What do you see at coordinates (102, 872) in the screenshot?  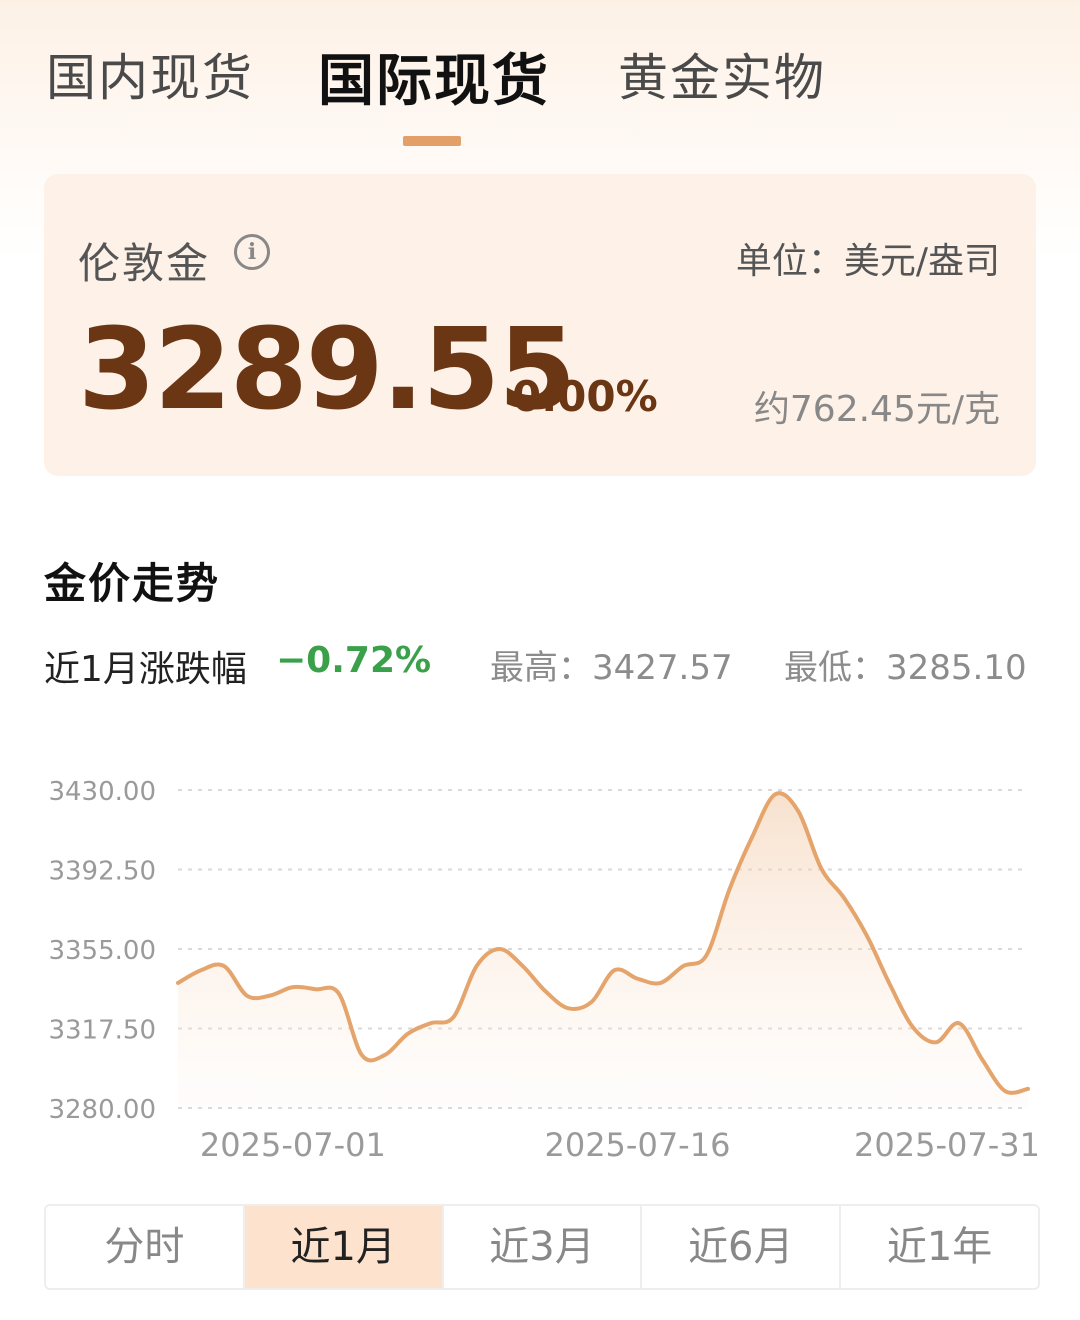 I see `y-tick-label: 3392.50` at bounding box center [102, 872].